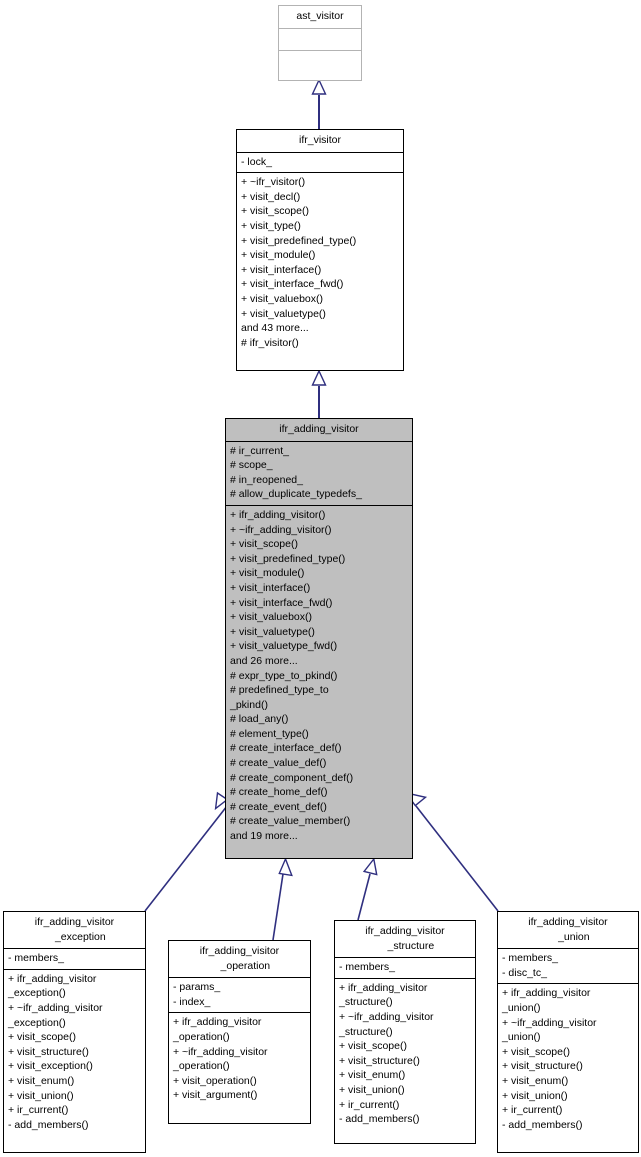  What do you see at coordinates (270, 342) in the screenshot?
I see `class-member: # ifr_visitor()` at bounding box center [270, 342].